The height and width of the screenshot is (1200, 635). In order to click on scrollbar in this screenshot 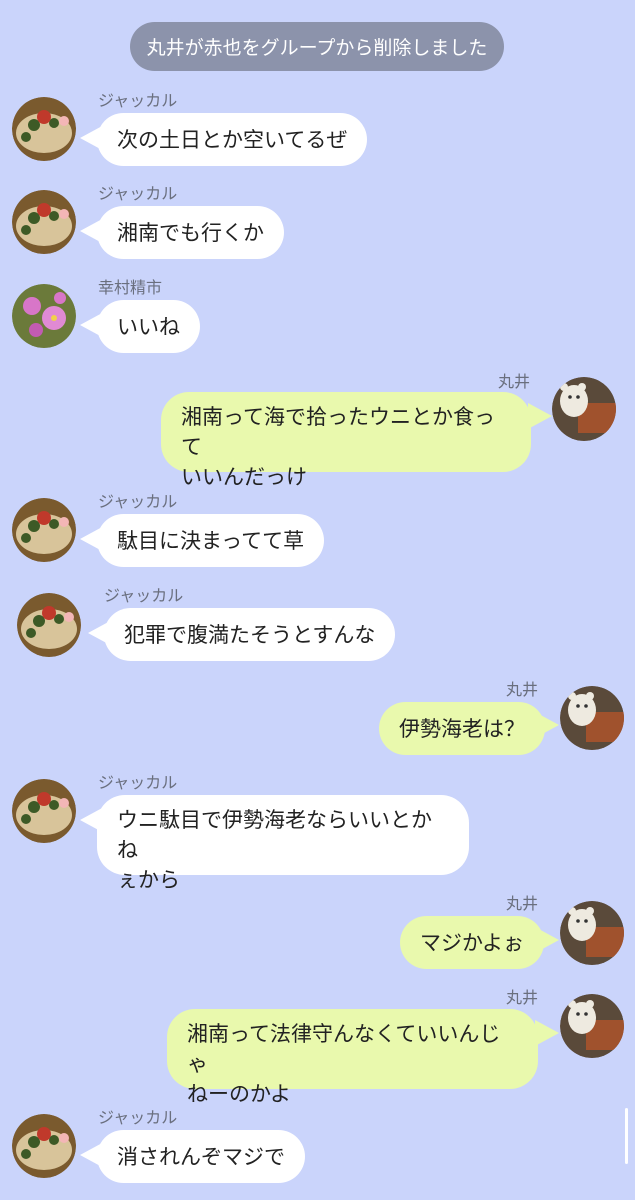, I will do `click(626, 1136)`.